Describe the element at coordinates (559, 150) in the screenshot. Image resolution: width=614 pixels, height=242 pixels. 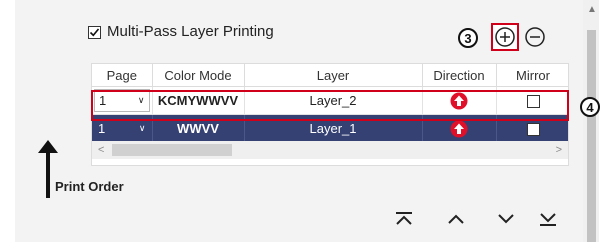
I see `scroll-right-icon: >` at that location.